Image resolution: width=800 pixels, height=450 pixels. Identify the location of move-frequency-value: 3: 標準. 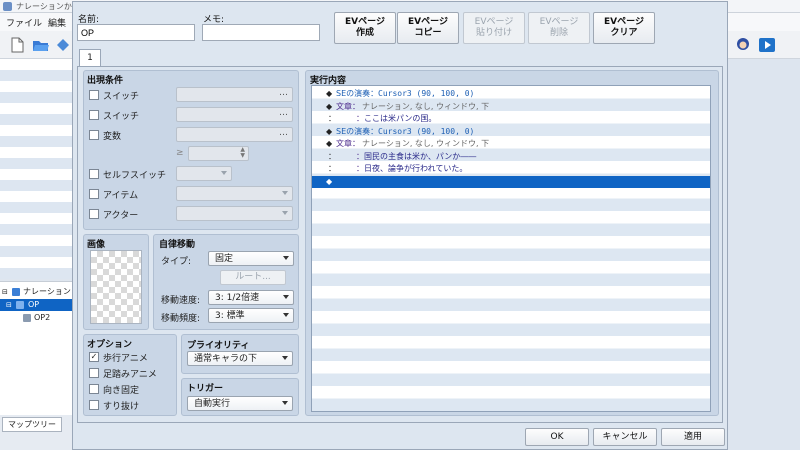
(230, 316).